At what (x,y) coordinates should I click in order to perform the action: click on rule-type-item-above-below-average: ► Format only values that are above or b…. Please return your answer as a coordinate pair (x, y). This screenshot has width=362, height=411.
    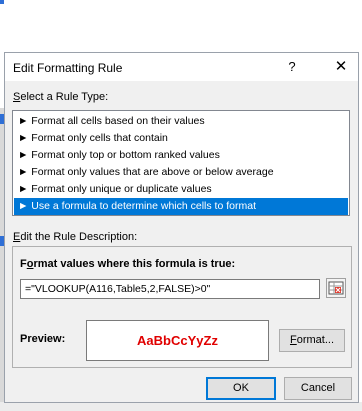
    Looking at the image, I should click on (181, 172).